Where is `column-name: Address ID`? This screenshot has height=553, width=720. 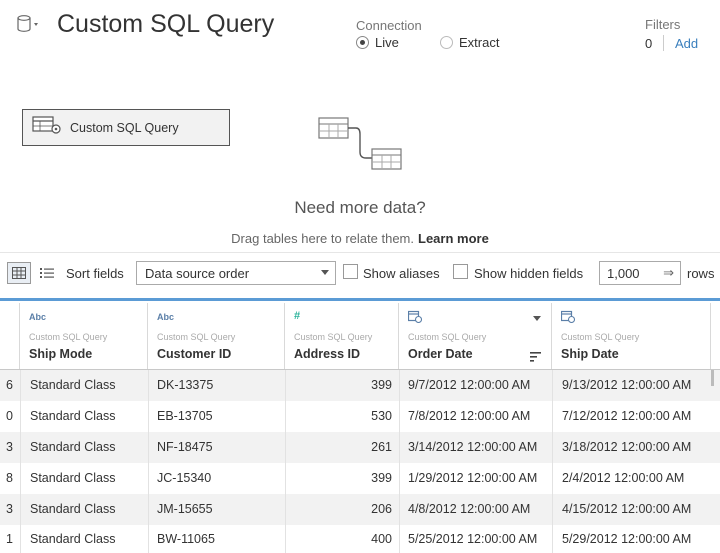
column-name: Address ID is located at coordinates (327, 354).